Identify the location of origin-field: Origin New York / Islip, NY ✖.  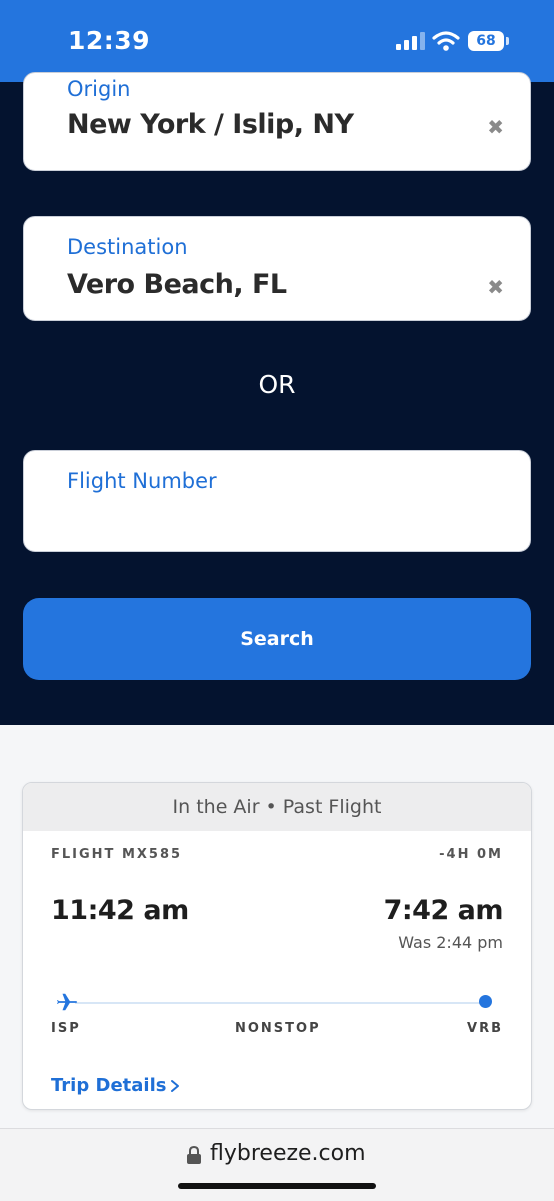
(277, 121).